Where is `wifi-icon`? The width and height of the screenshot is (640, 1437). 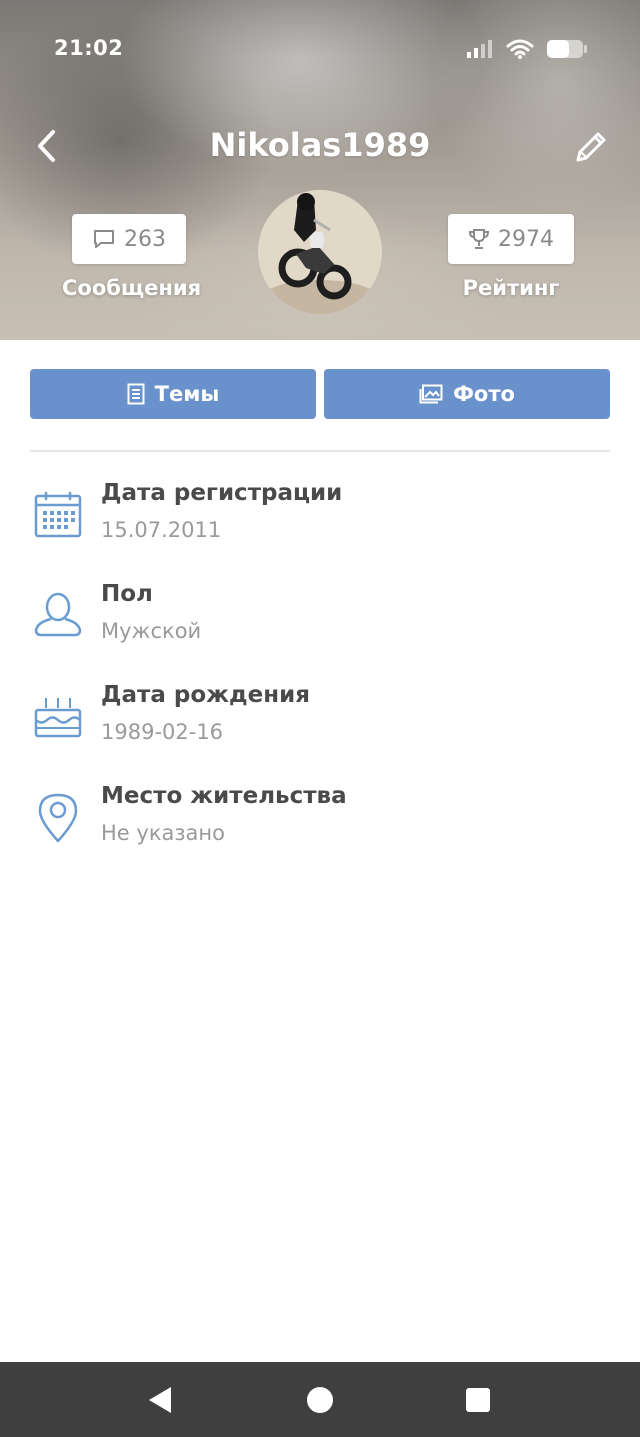 wifi-icon is located at coordinates (520, 49).